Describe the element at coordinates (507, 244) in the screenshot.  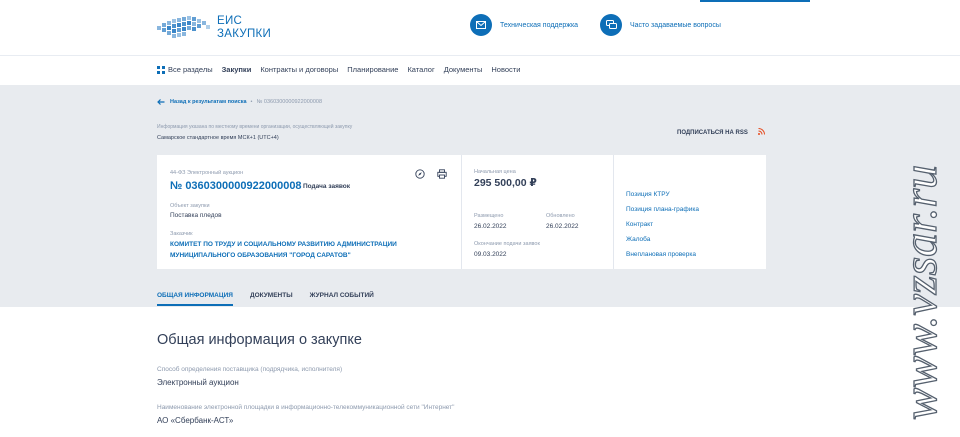
I see `deadline-label: Окончание подачи заявок` at that location.